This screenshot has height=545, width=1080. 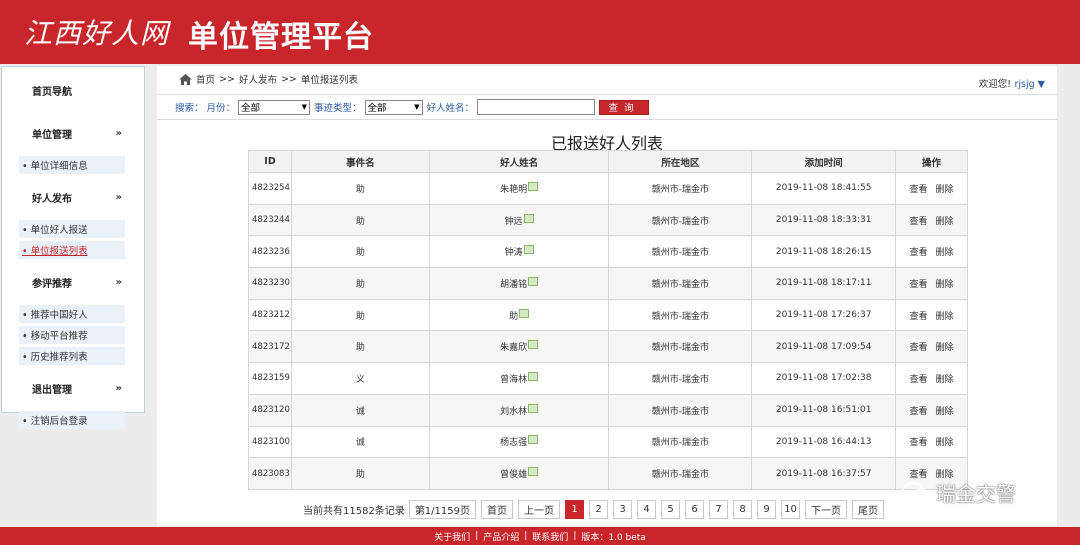 What do you see at coordinates (360, 161) in the screenshot?
I see `col-event: 事件名` at bounding box center [360, 161].